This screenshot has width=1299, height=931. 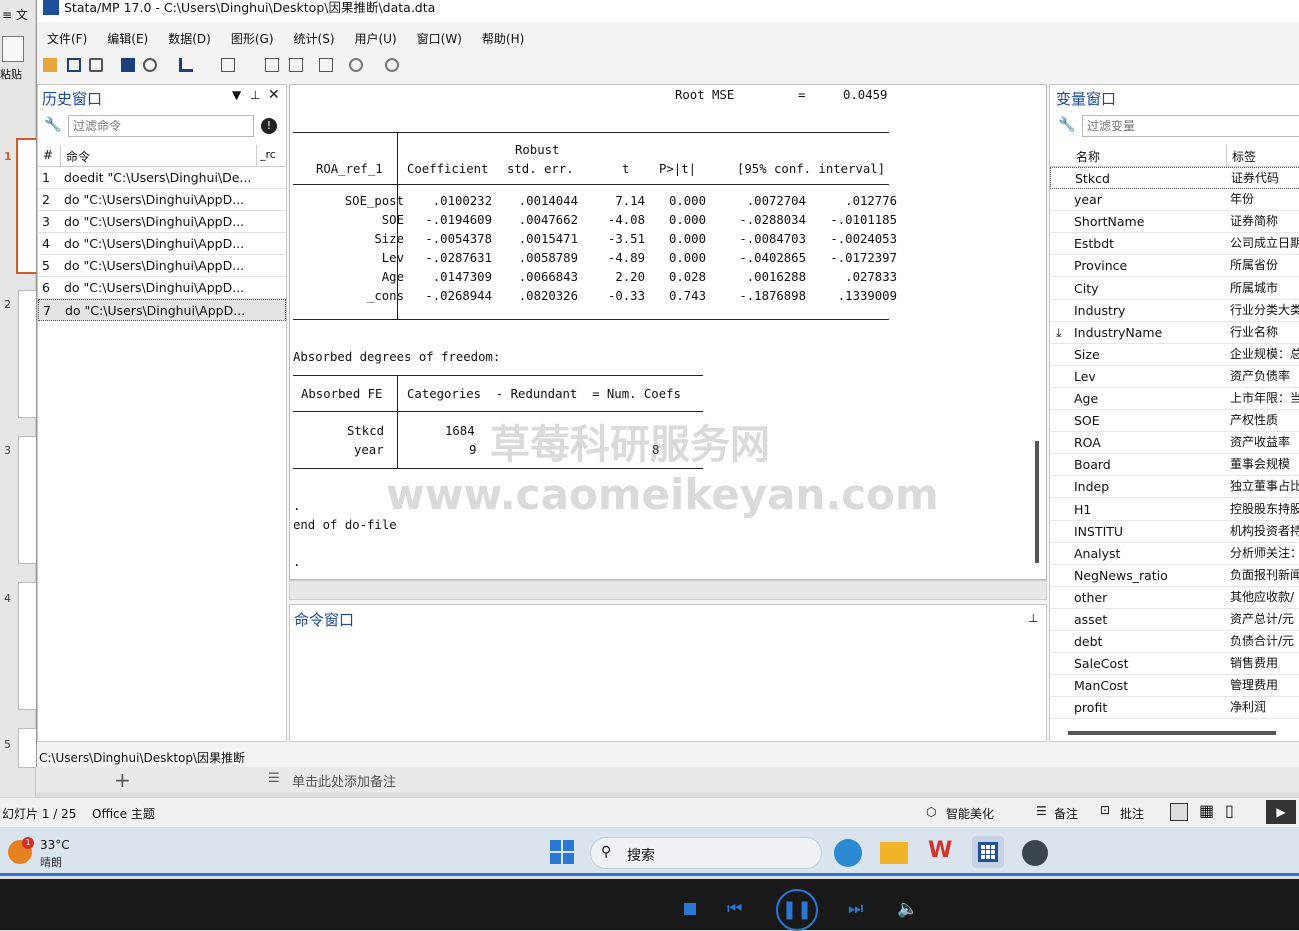 I want to click on variables-filter-input, so click(x=1190, y=126).